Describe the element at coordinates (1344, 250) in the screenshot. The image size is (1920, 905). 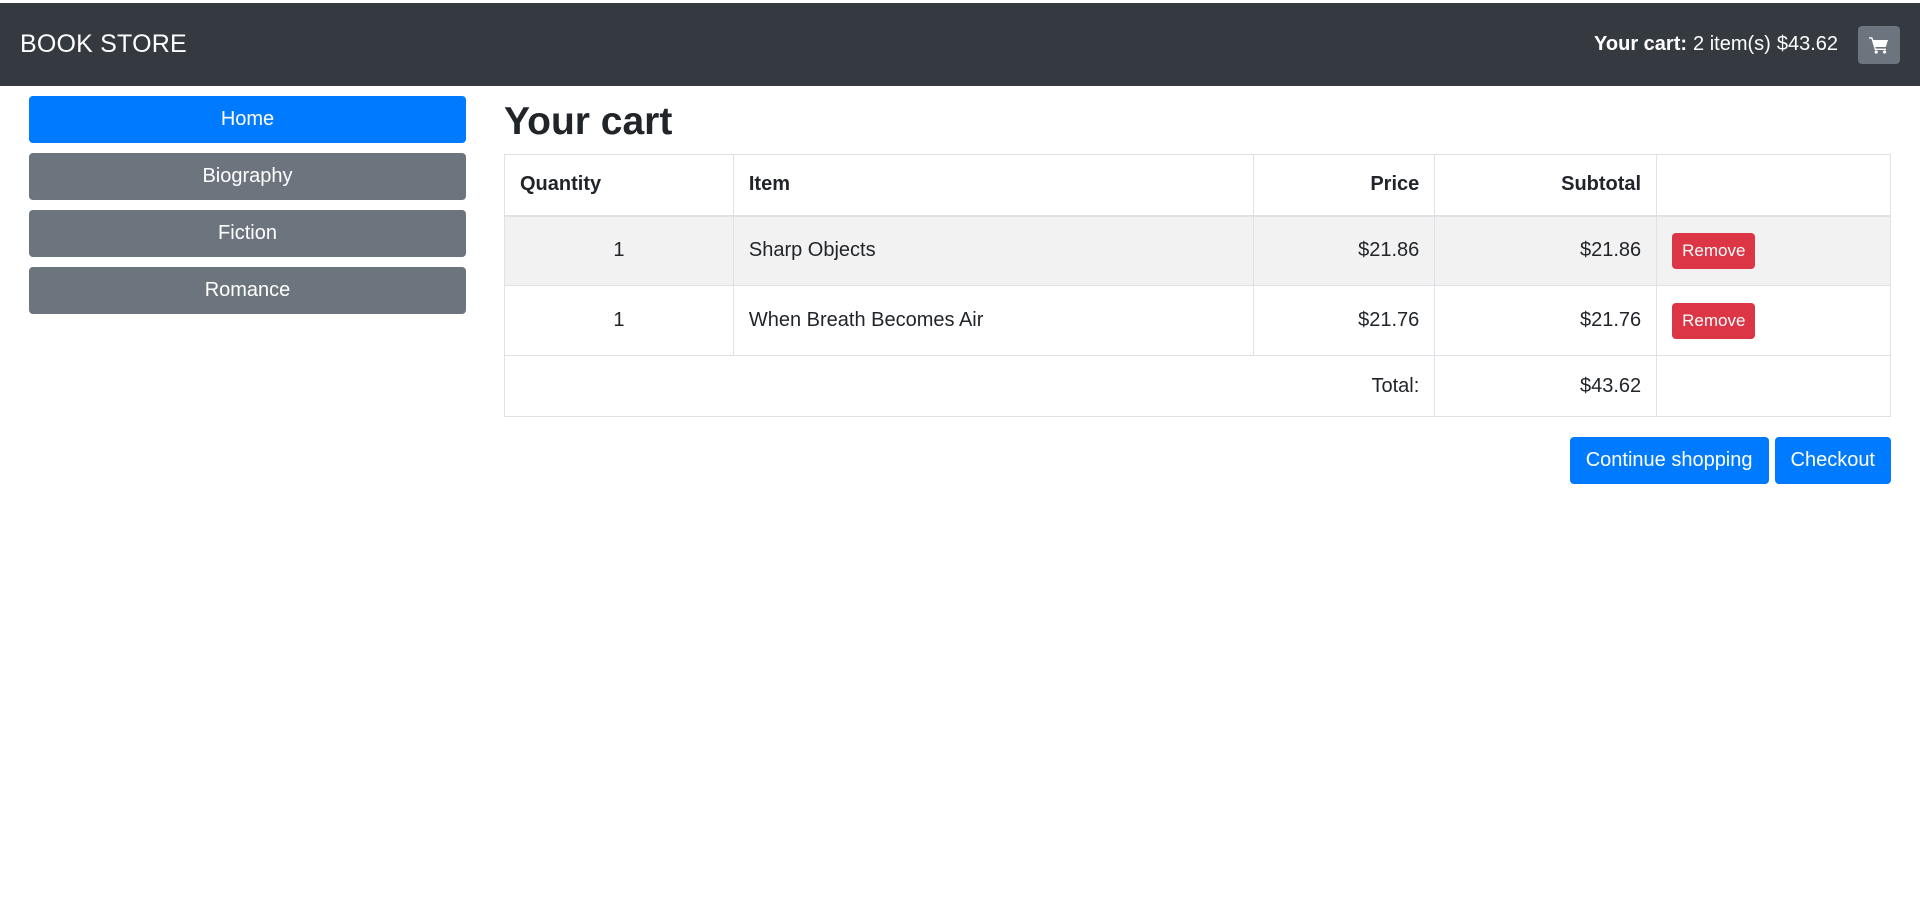
I see `cell-price: $21.86` at that location.